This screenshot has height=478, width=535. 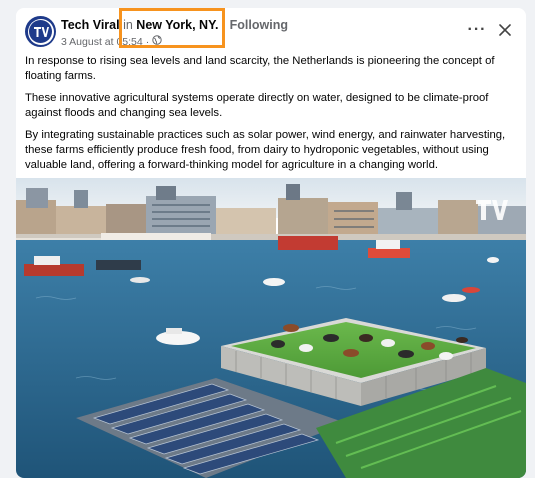 I want to click on avatar-ring, so click(x=40, y=31).